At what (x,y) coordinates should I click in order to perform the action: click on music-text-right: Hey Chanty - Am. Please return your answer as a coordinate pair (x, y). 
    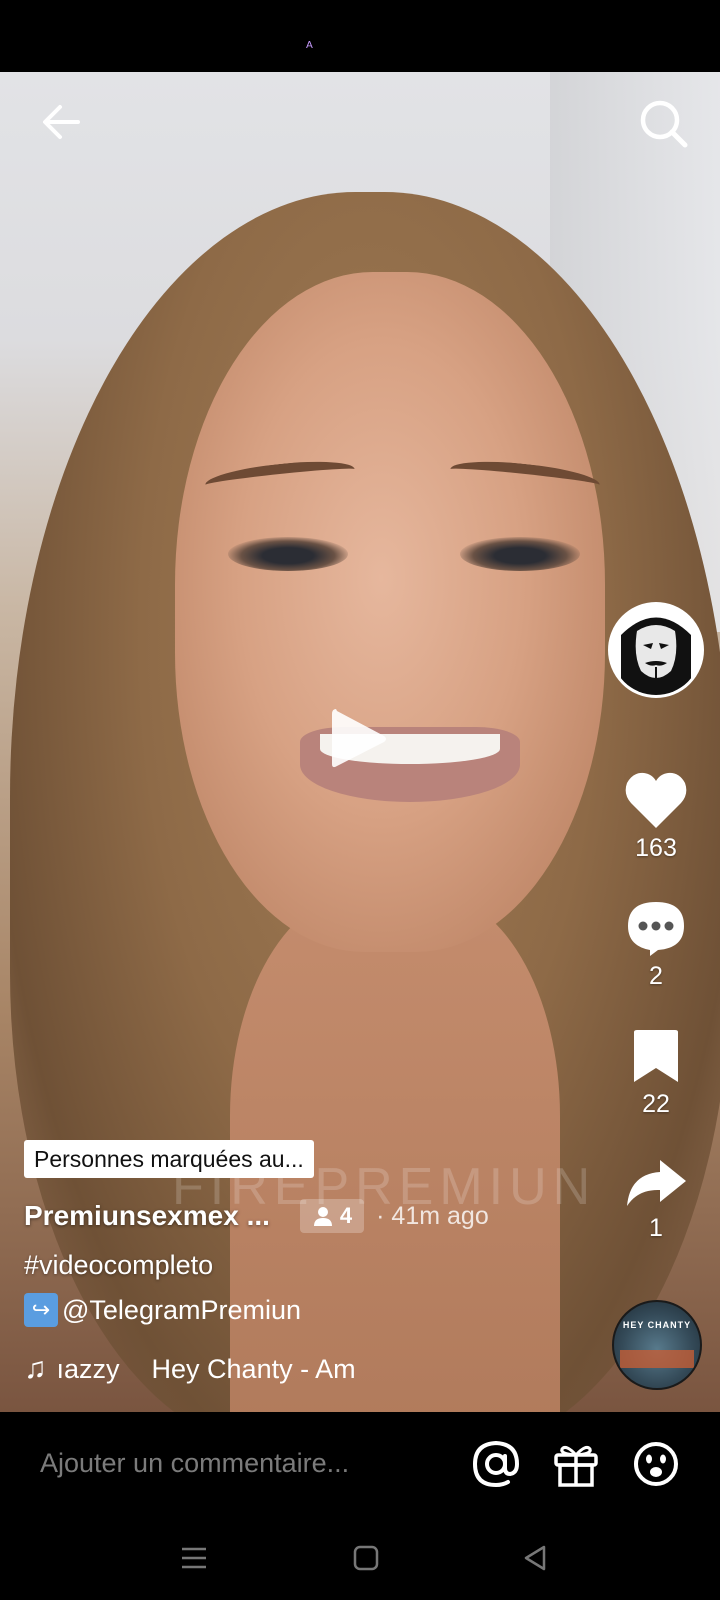
    Looking at the image, I should click on (253, 1368).